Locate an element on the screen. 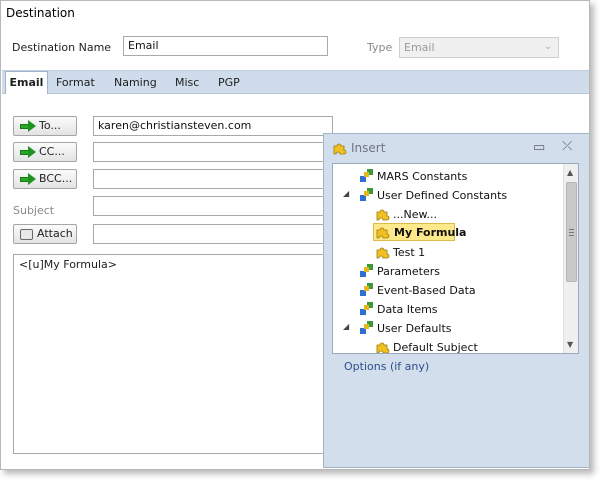  tab-format: Format is located at coordinates (75, 82).